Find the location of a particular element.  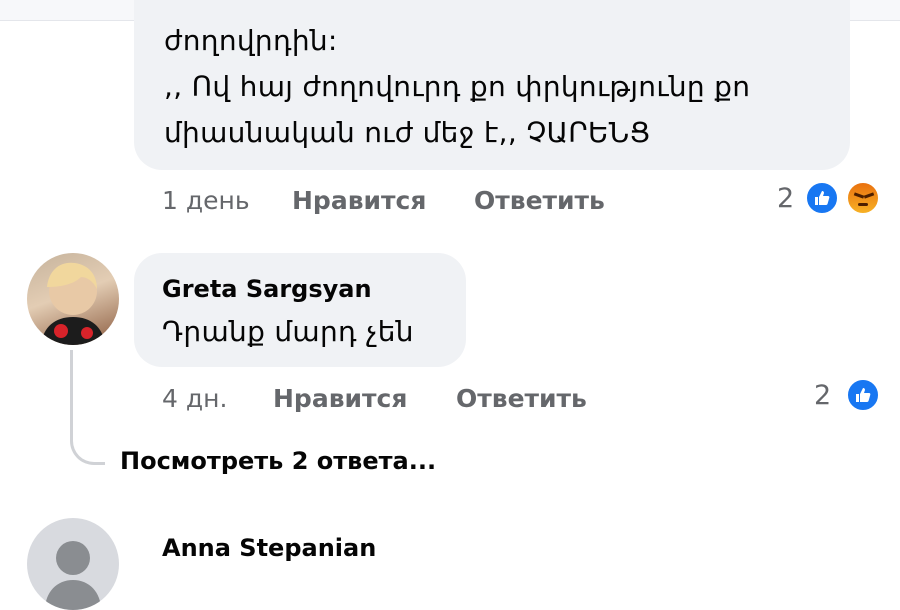

angry-mouth is located at coordinates (863, 204).